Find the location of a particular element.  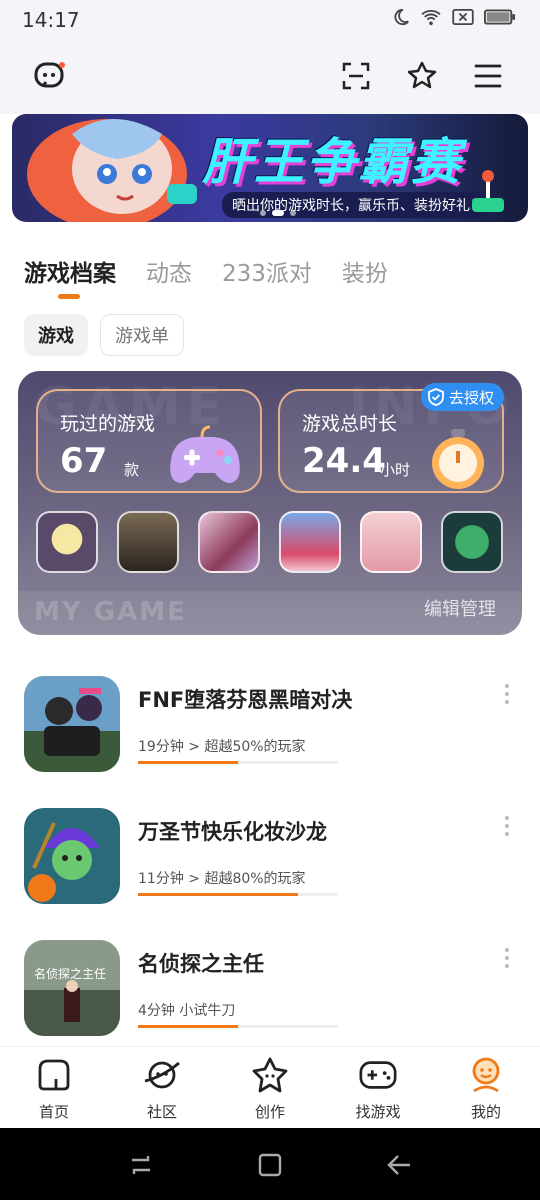

gamepad-3d-icon is located at coordinates (205, 454).